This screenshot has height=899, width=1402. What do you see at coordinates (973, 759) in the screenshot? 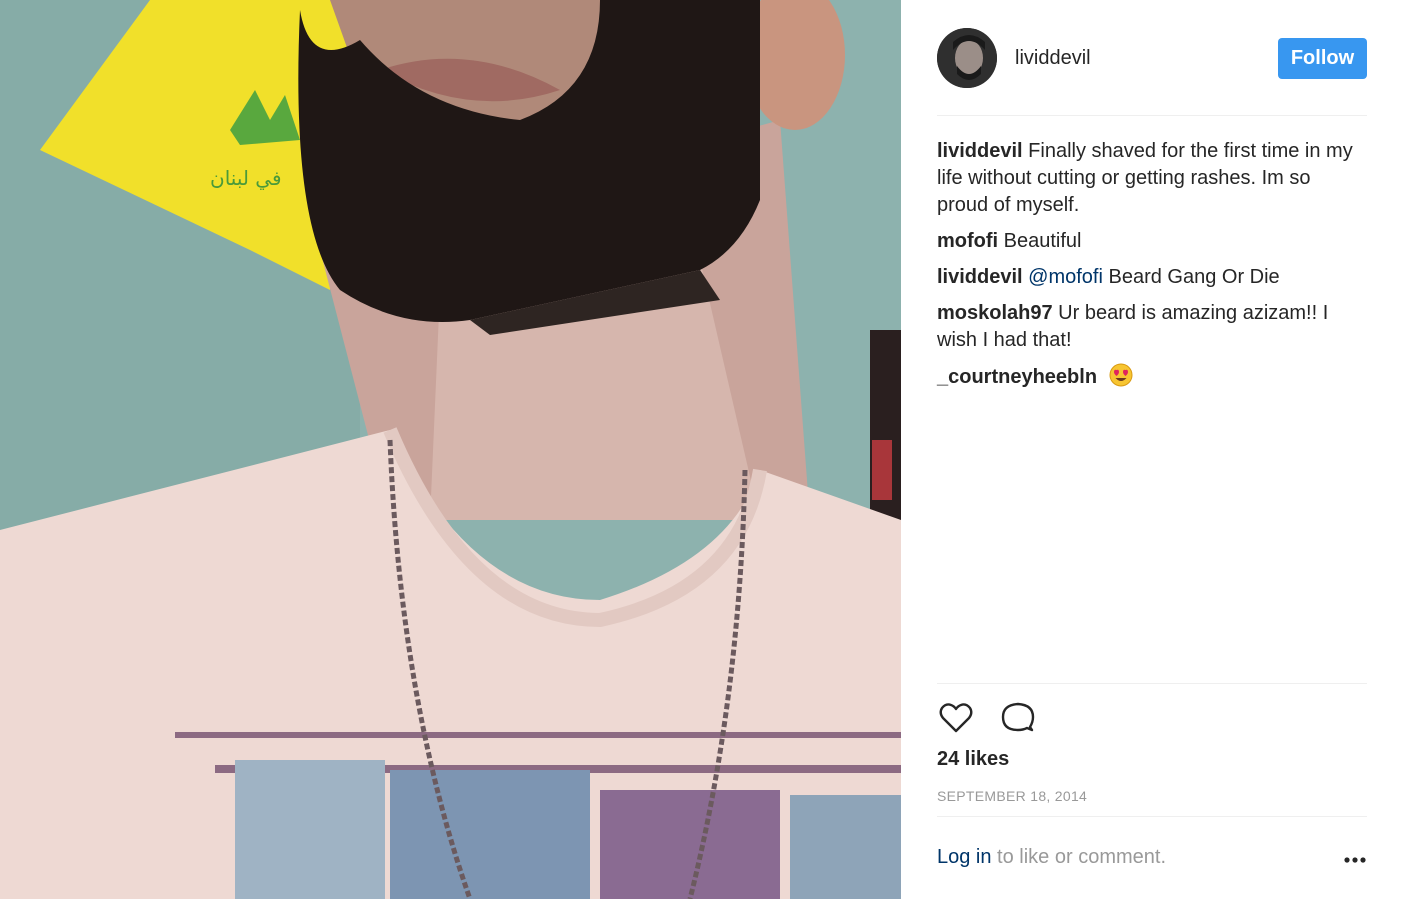
I see `likes-count: 24 likes` at bounding box center [973, 759].